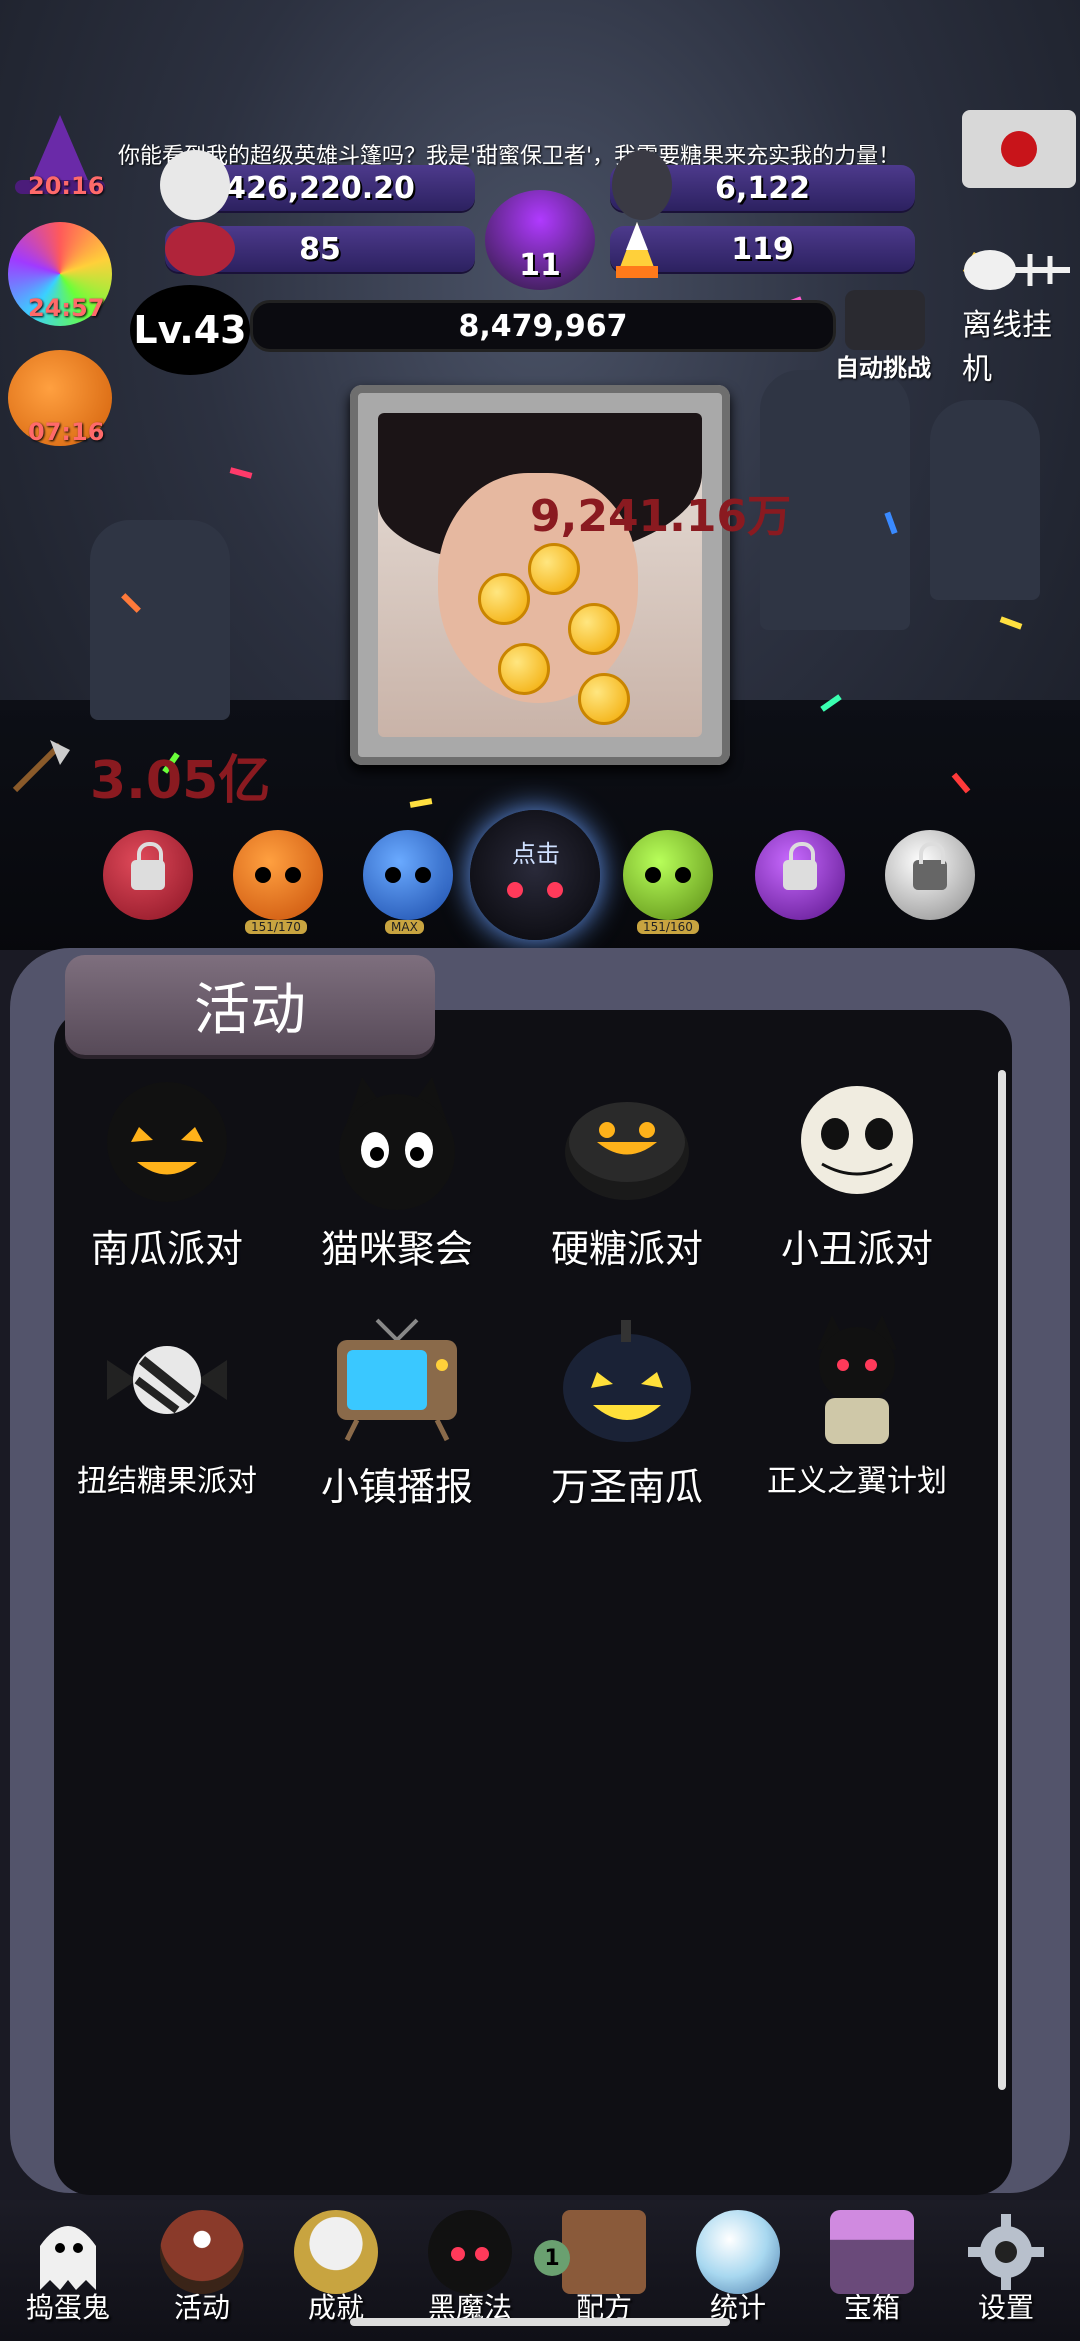 Image resolution: width=1080 pixels, height=2341 pixels. Describe the element at coordinates (276, 927) in the screenshot. I see `monster-orange-progress: 151/170` at that location.